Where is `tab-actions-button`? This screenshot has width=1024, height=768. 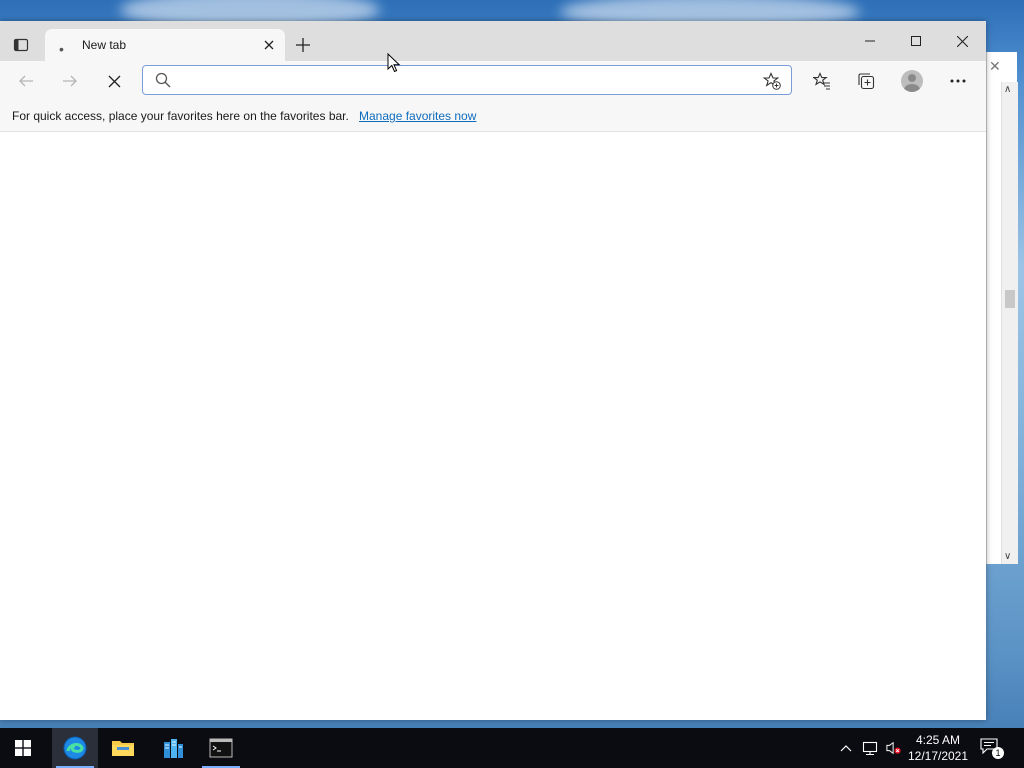 tab-actions-button is located at coordinates (21, 45).